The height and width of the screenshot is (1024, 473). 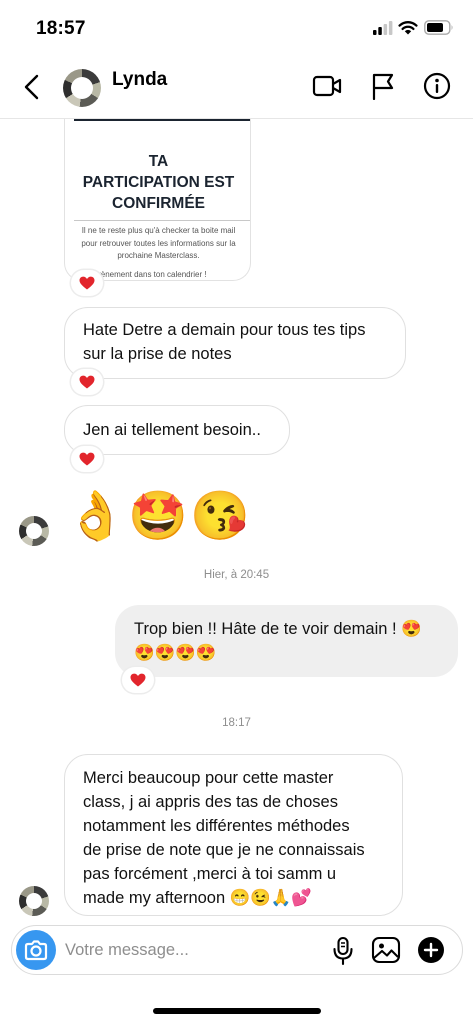 I want to click on card-divider, so click(x=162, y=220).